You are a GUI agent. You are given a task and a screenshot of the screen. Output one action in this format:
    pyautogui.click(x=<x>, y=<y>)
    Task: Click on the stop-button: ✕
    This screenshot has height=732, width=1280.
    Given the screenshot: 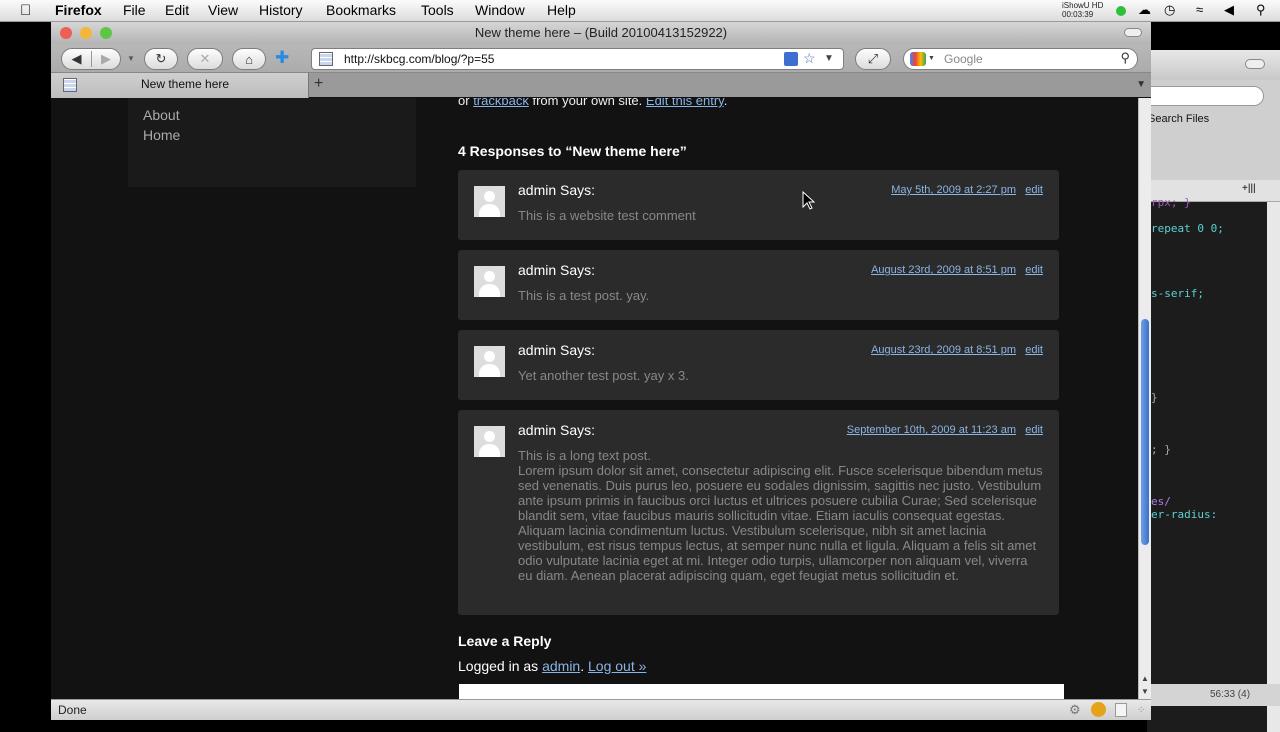 What is the action you would take?
    pyautogui.click(x=205, y=59)
    